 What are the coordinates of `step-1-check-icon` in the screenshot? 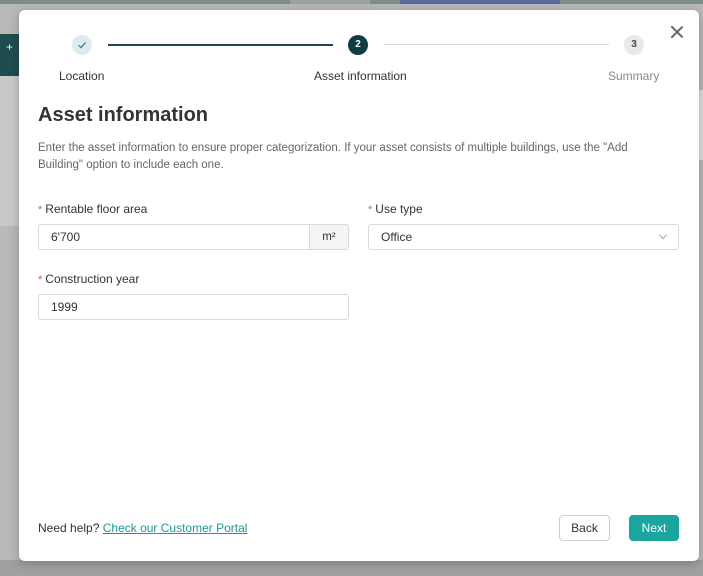 It's located at (82, 45).